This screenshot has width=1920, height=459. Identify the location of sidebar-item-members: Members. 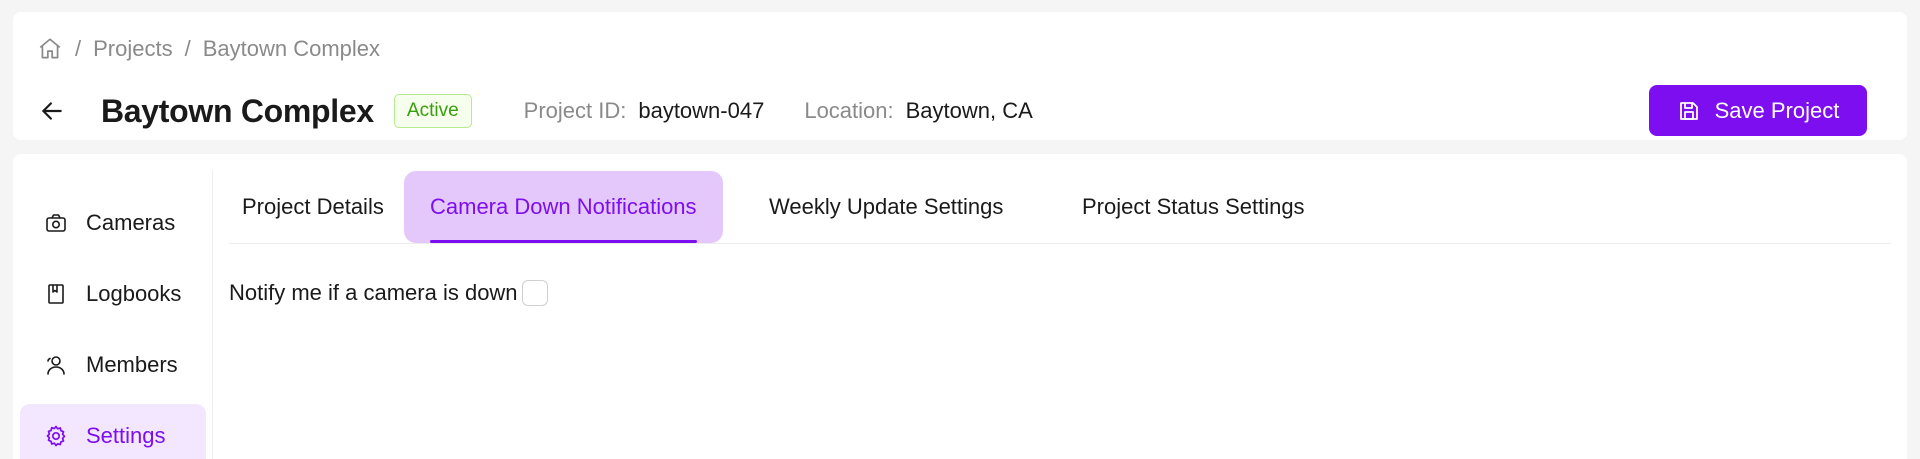
(113, 365).